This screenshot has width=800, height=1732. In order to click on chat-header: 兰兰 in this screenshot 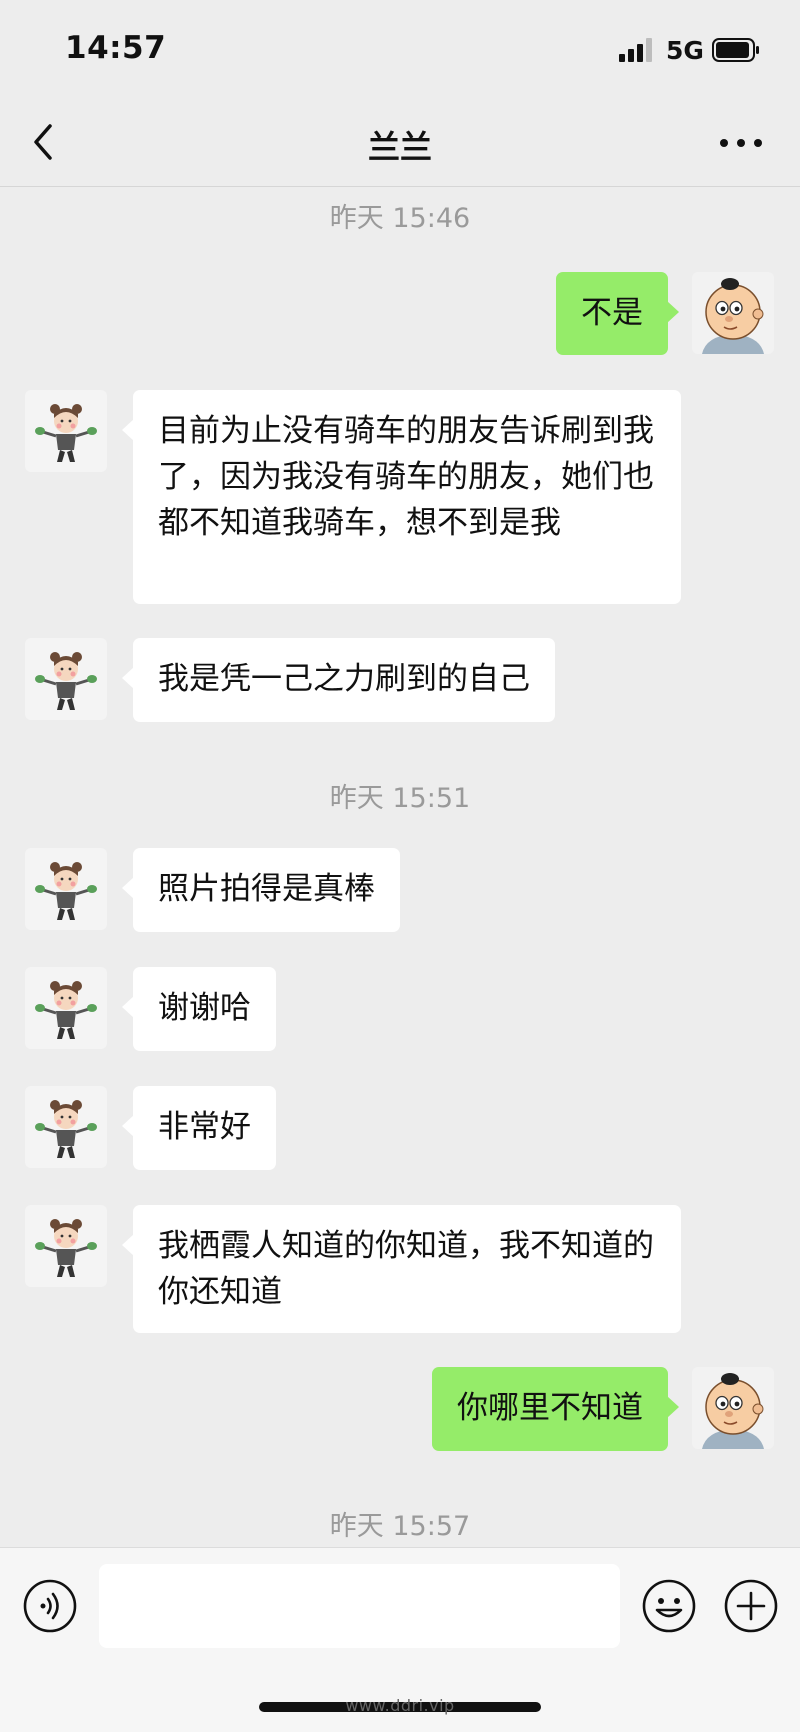, I will do `click(400, 143)`.